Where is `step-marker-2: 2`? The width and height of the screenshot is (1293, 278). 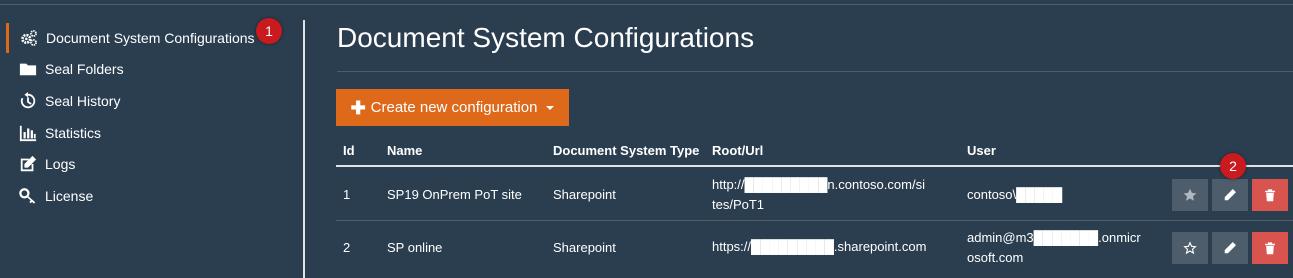 step-marker-2: 2 is located at coordinates (1233, 166).